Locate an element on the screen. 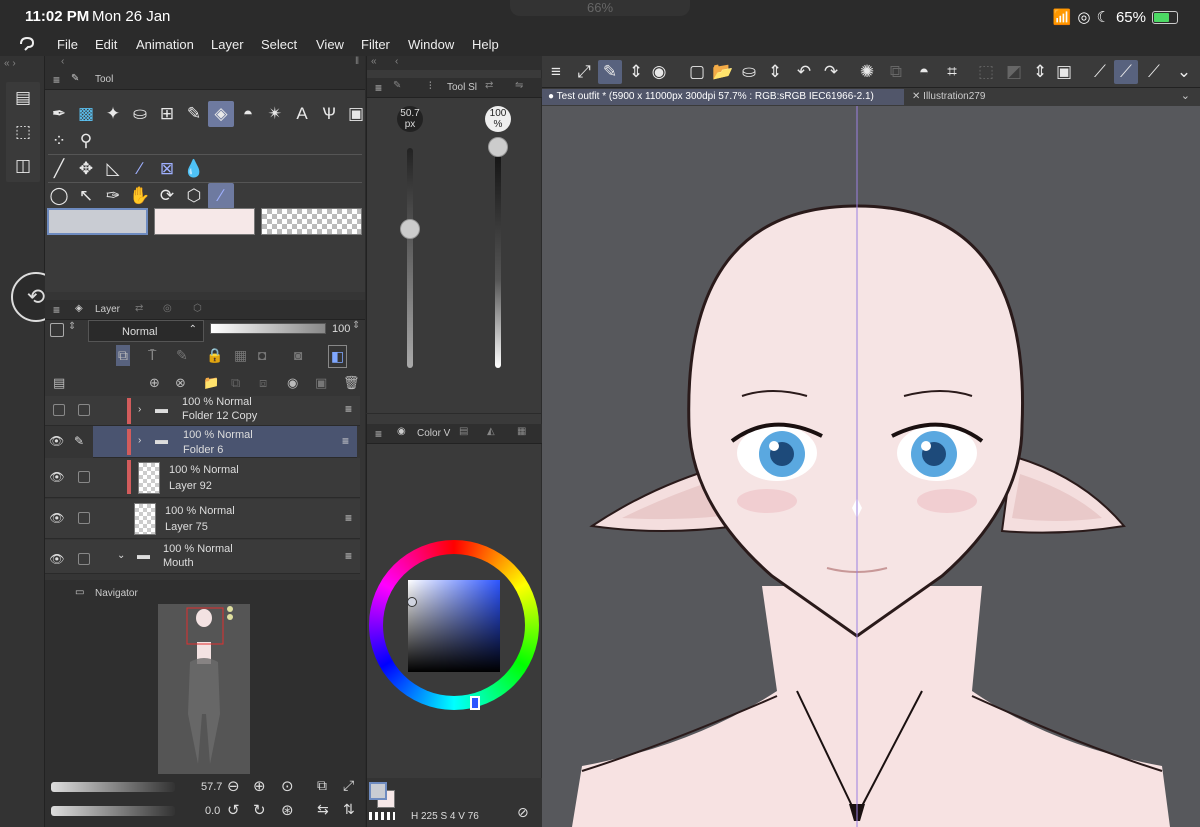 The height and width of the screenshot is (827, 1200). app-logo-icon is located at coordinates (27, 44).